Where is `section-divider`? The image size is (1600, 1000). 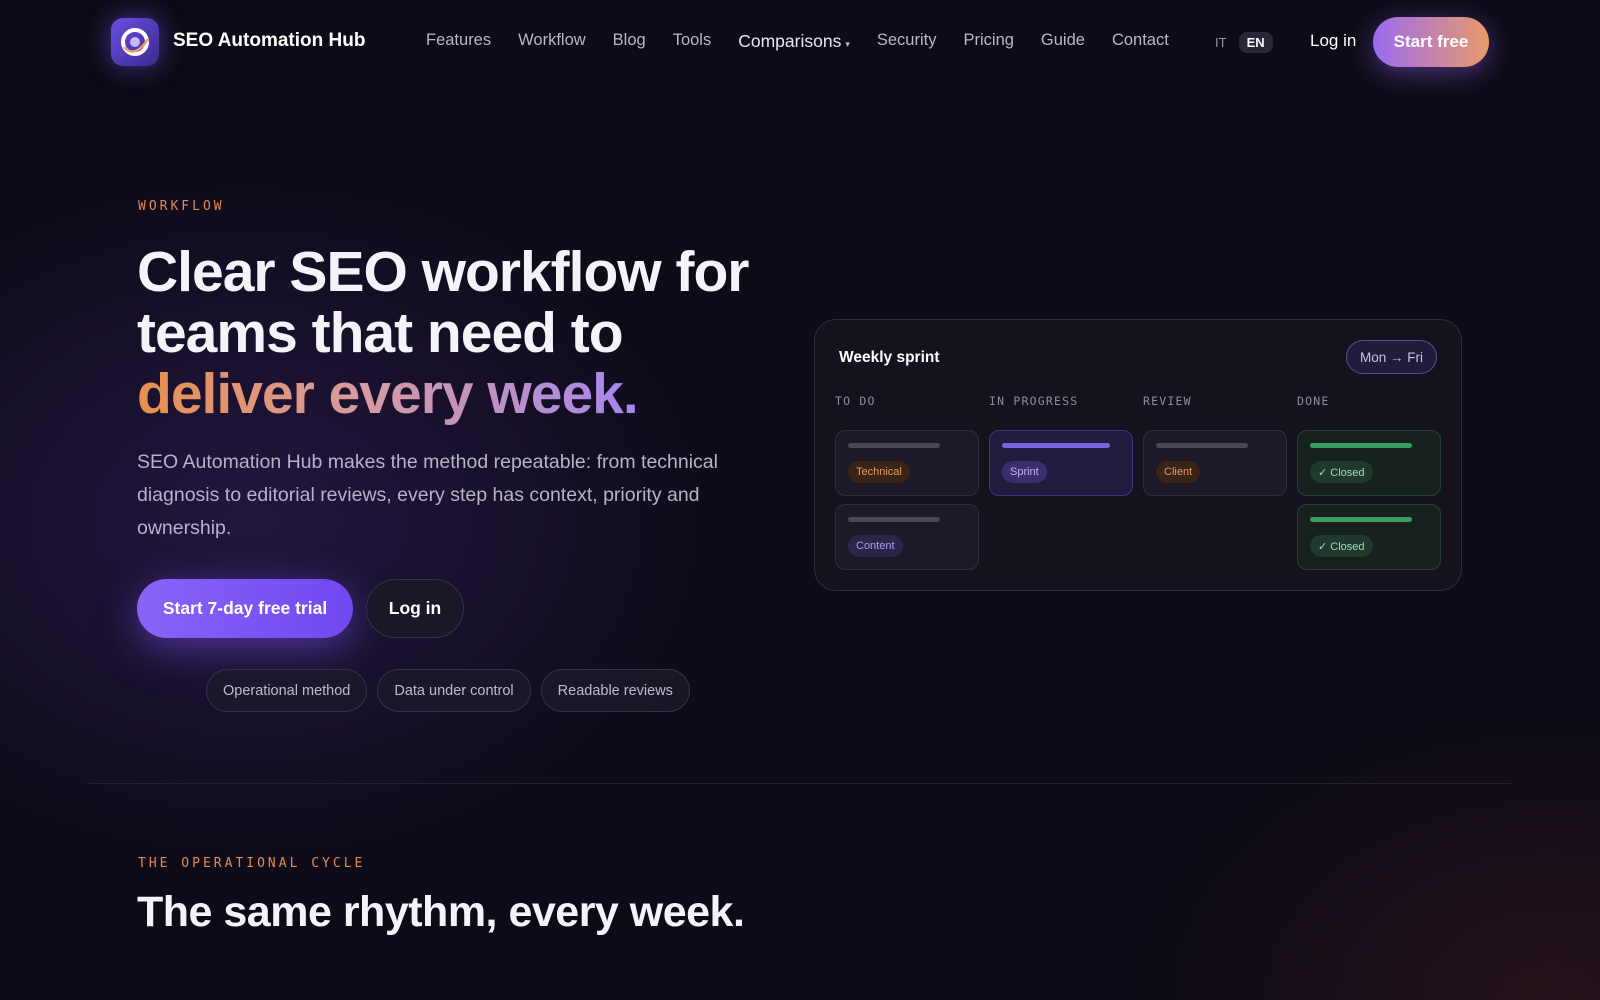 section-divider is located at coordinates (800, 783).